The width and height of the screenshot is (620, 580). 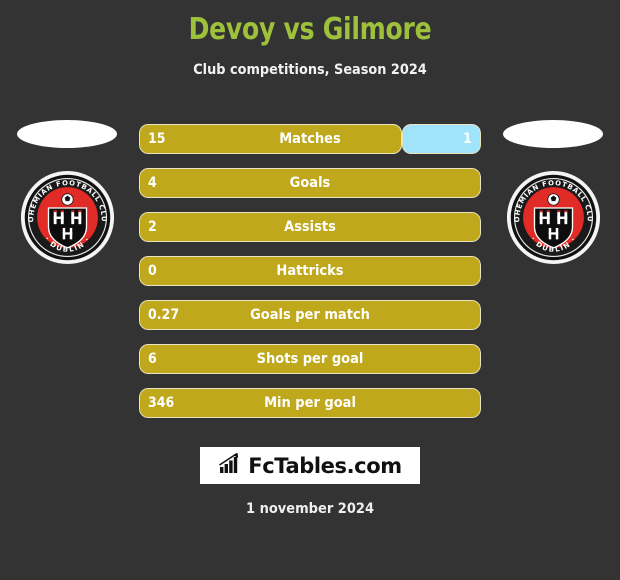 I want to click on page-title: Devoy vs Gilmore, so click(x=310, y=29).